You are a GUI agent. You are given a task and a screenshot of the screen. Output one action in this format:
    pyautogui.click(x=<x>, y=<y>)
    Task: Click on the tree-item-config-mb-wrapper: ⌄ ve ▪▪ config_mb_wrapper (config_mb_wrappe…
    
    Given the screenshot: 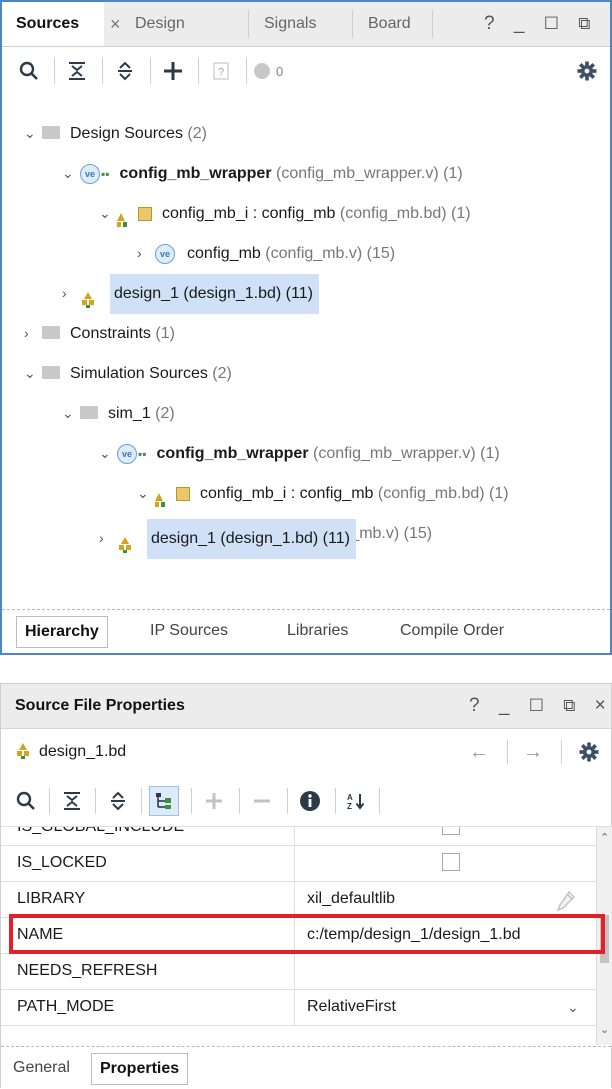 What is the action you would take?
    pyautogui.click(x=262, y=173)
    